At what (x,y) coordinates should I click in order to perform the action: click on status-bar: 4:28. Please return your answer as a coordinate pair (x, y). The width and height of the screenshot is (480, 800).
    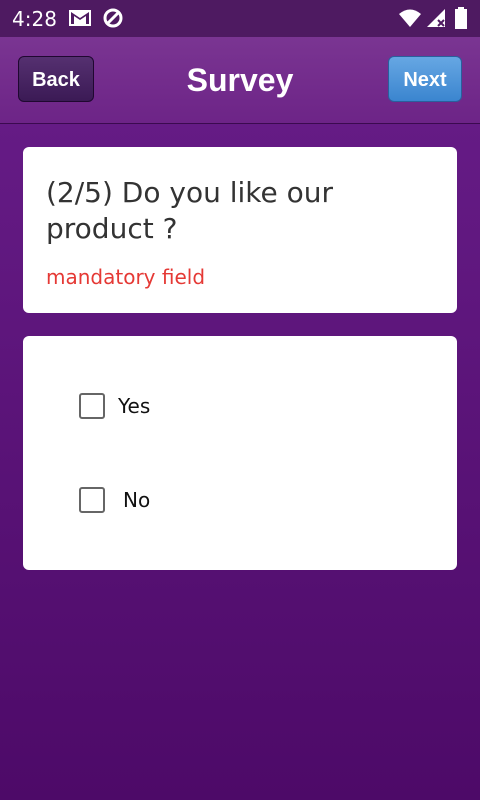
    Looking at the image, I should click on (240, 18).